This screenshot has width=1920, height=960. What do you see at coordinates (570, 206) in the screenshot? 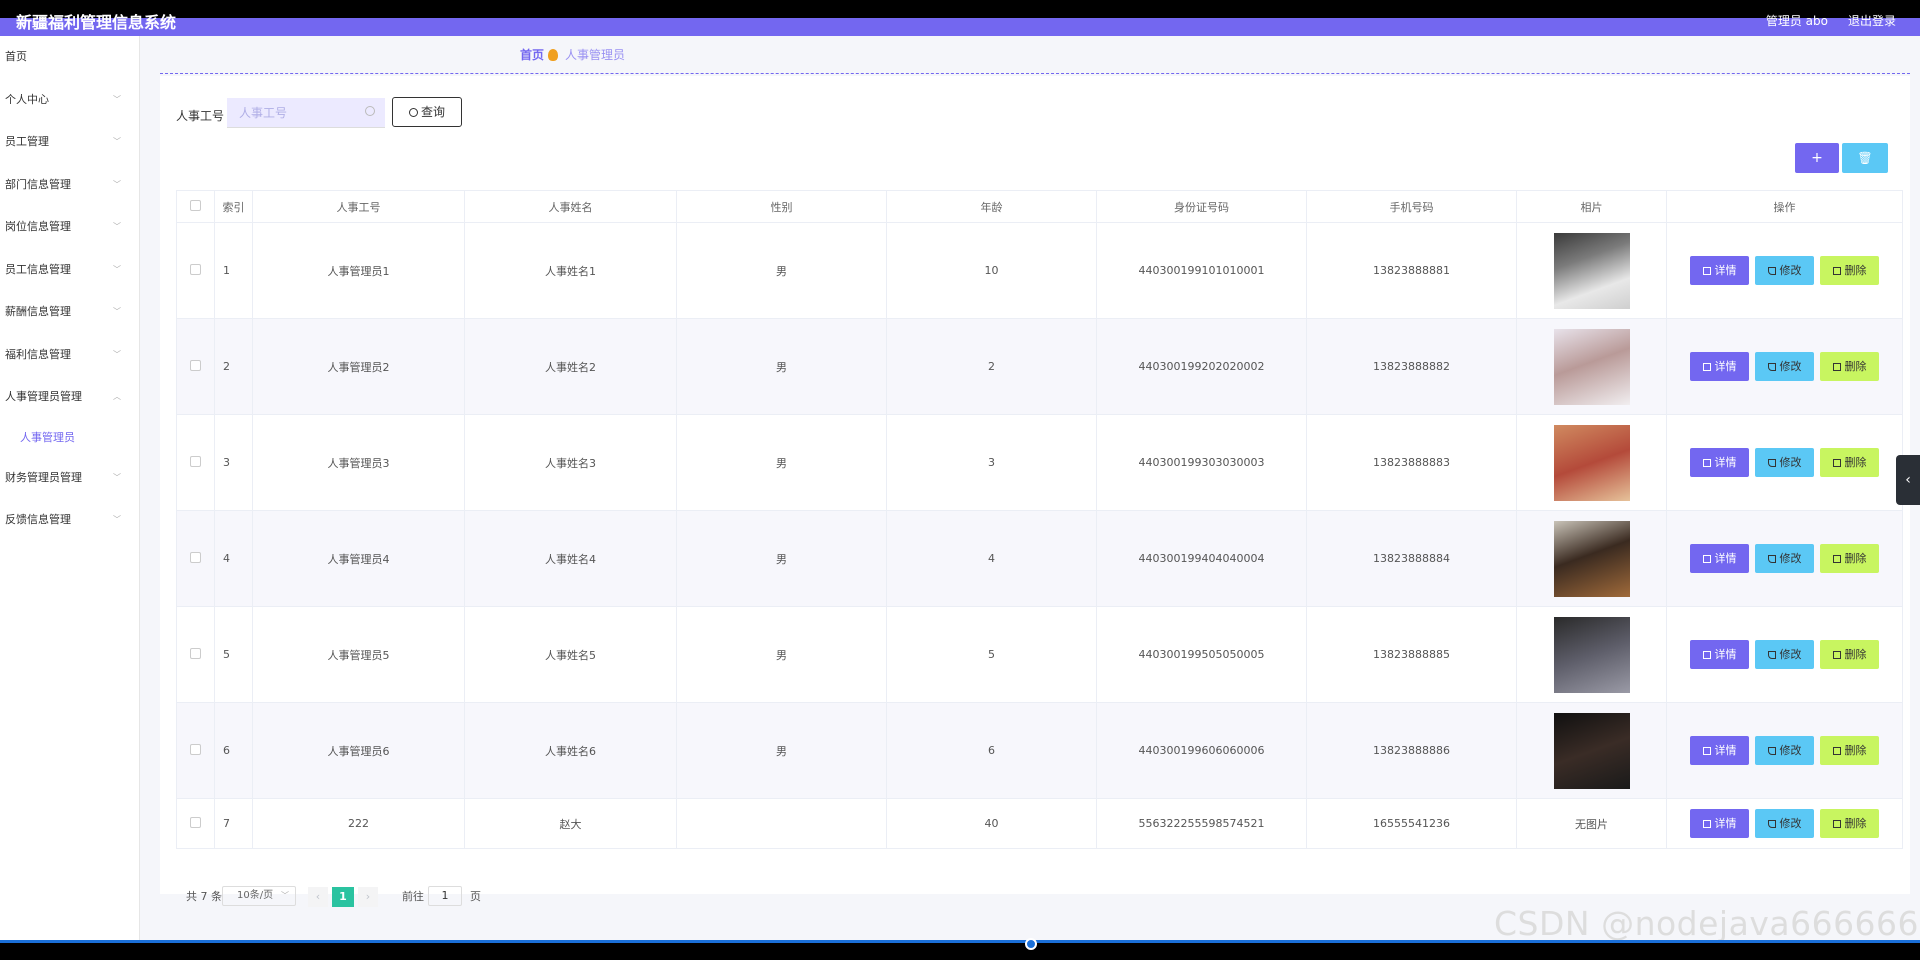
I see `column-header: 人事姓名` at bounding box center [570, 206].